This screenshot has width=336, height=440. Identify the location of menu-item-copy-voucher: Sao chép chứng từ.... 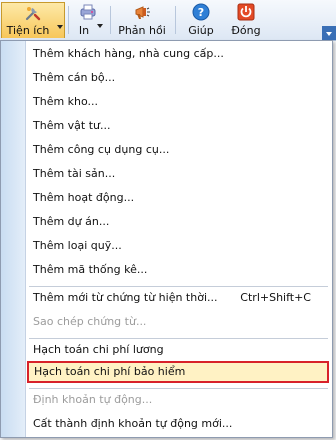
(178, 322).